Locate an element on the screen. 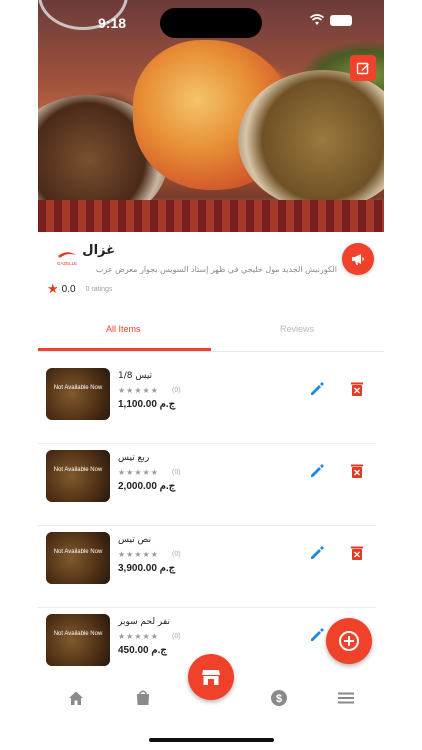 The width and height of the screenshot is (422, 750). edit-cover-button is located at coordinates (363, 68).